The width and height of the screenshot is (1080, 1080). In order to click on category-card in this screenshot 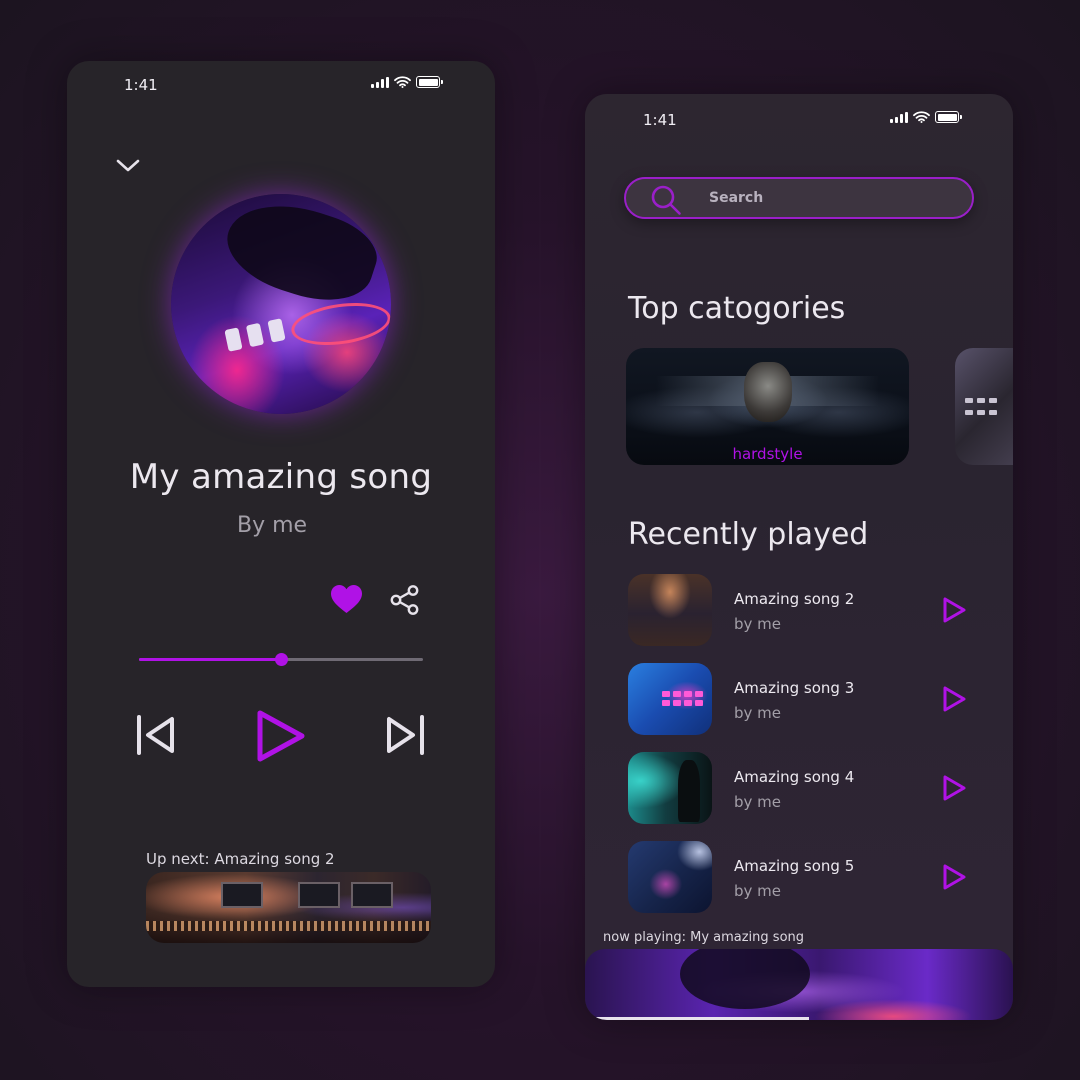, I will do `click(984, 406)`.